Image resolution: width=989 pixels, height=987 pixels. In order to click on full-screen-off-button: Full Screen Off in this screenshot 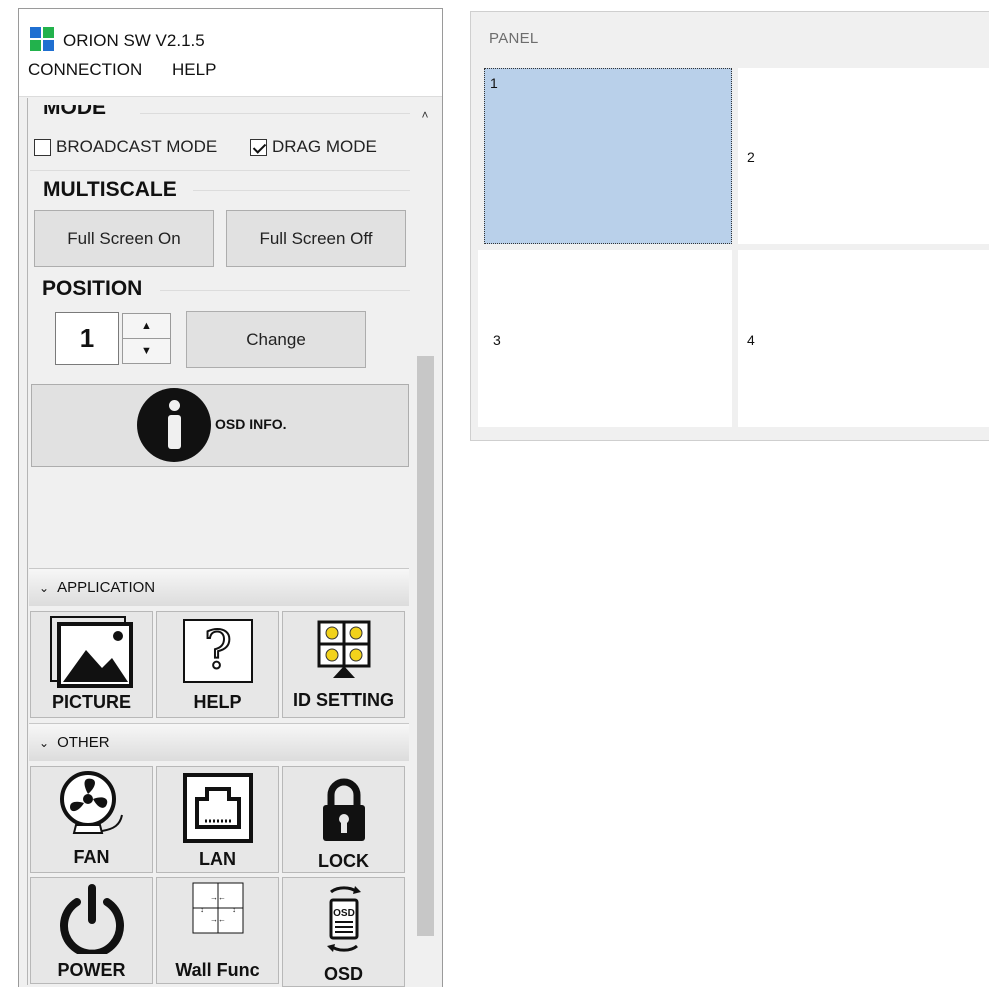, I will do `click(316, 238)`.